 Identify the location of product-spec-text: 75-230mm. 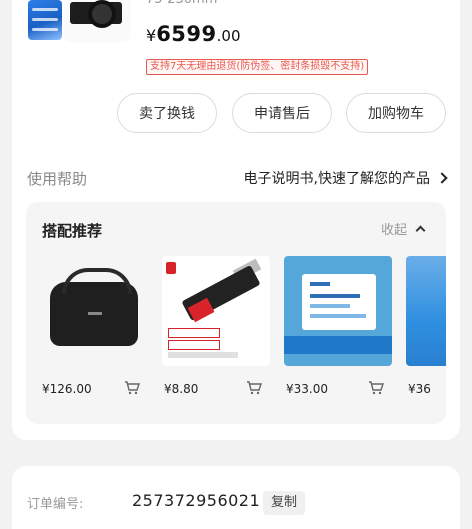
(181, 3).